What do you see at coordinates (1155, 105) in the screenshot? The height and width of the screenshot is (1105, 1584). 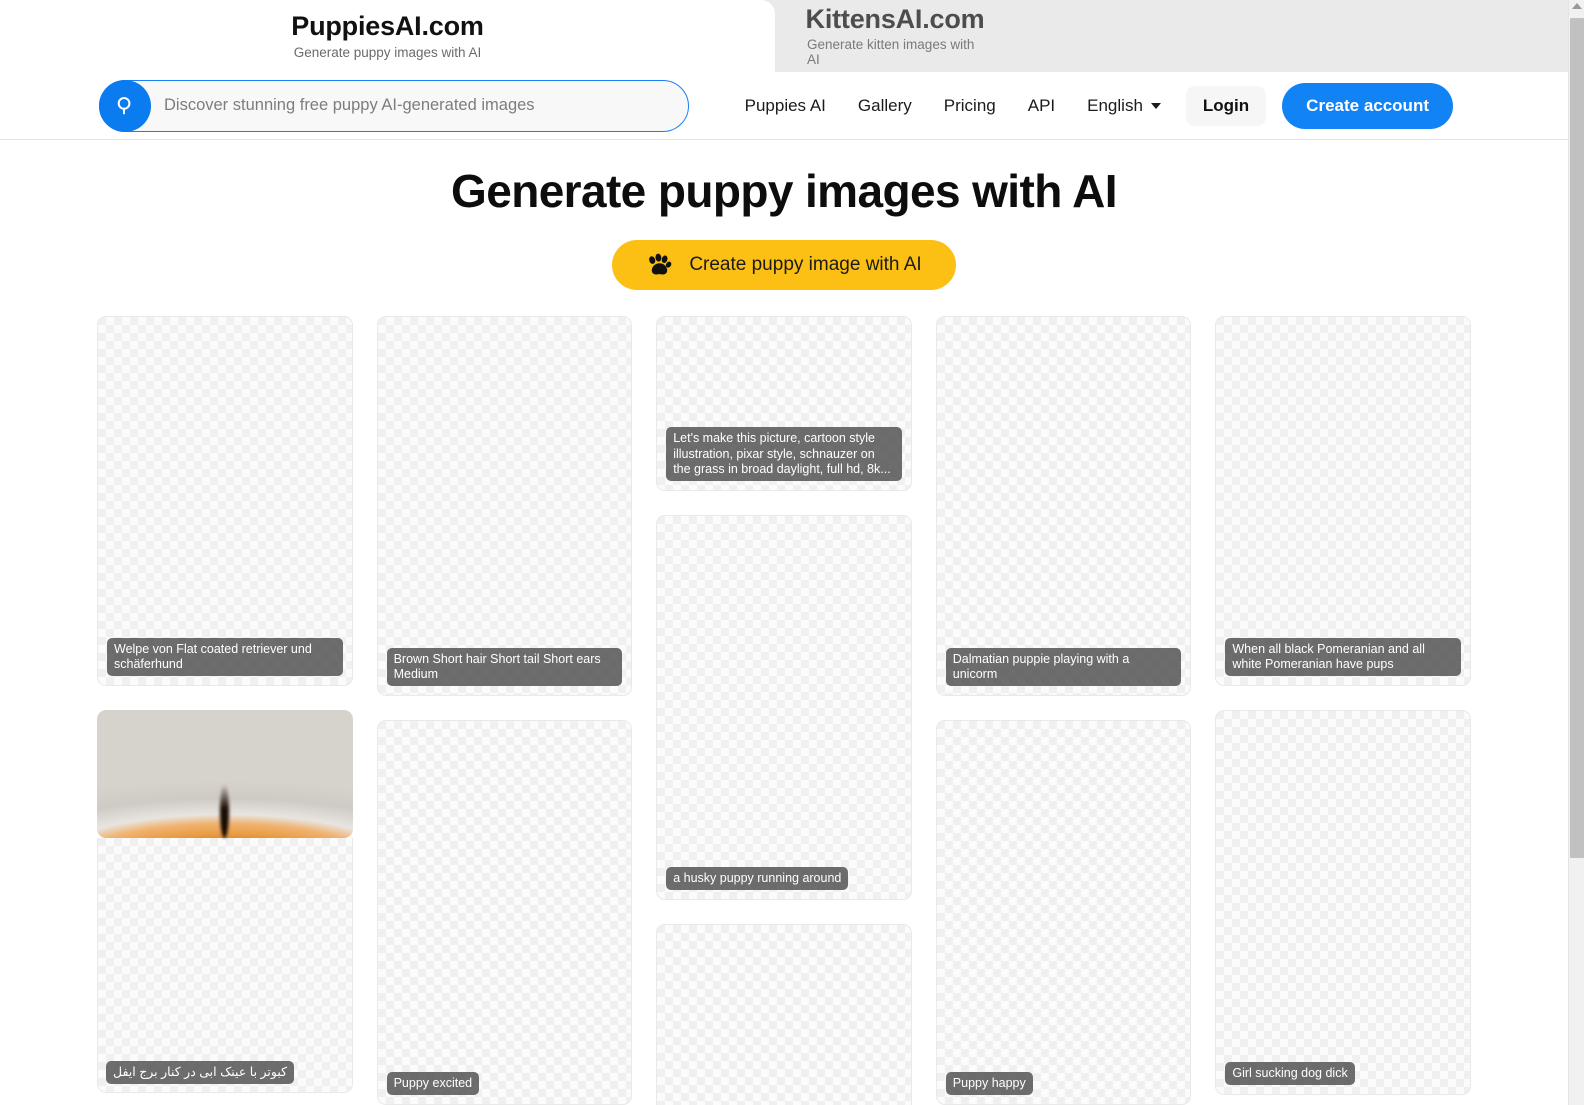 I see `chevron-down-icon` at bounding box center [1155, 105].